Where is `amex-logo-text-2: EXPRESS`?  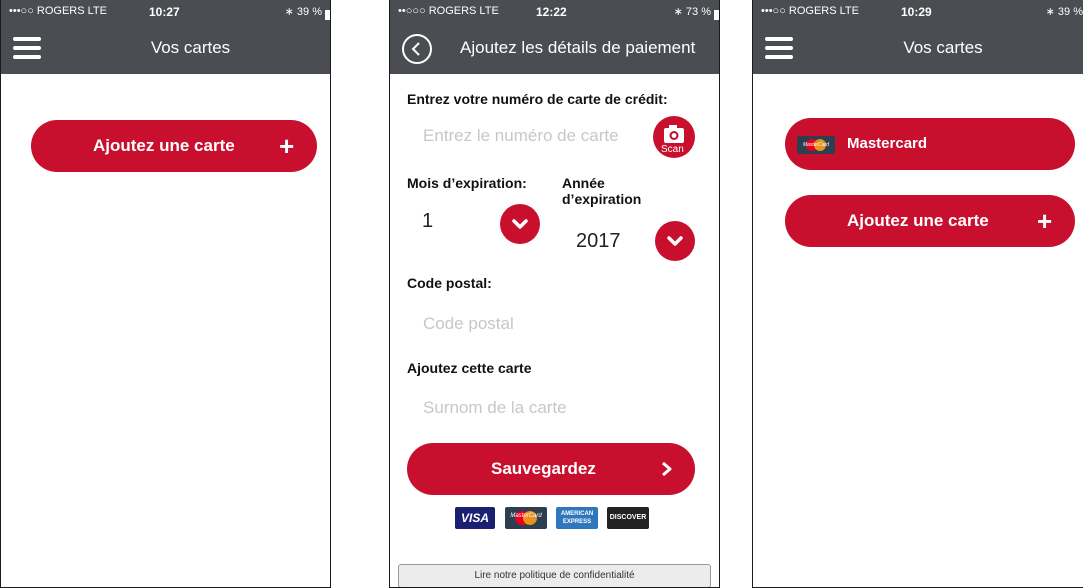 amex-logo-text-2: EXPRESS is located at coordinates (577, 522).